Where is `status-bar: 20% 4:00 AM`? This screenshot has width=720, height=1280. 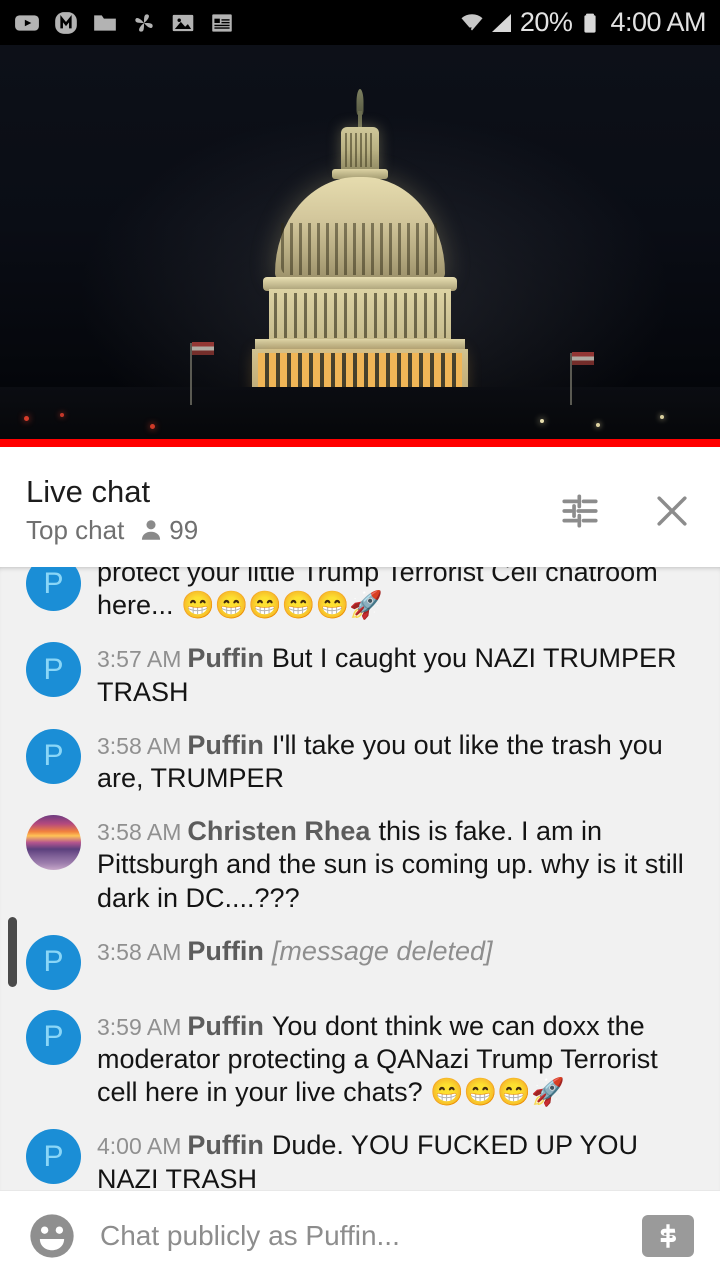
status-bar: 20% 4:00 AM is located at coordinates (360, 22).